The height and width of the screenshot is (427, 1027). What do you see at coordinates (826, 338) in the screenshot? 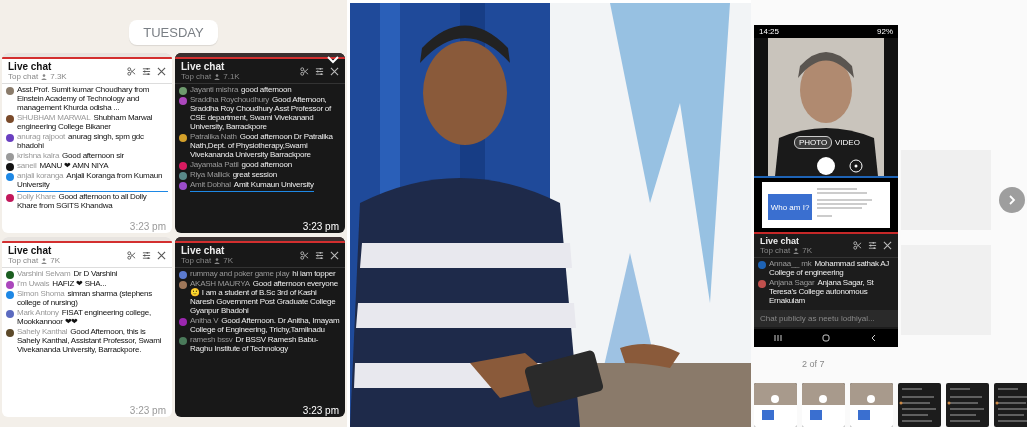
I see `home-icon` at bounding box center [826, 338].